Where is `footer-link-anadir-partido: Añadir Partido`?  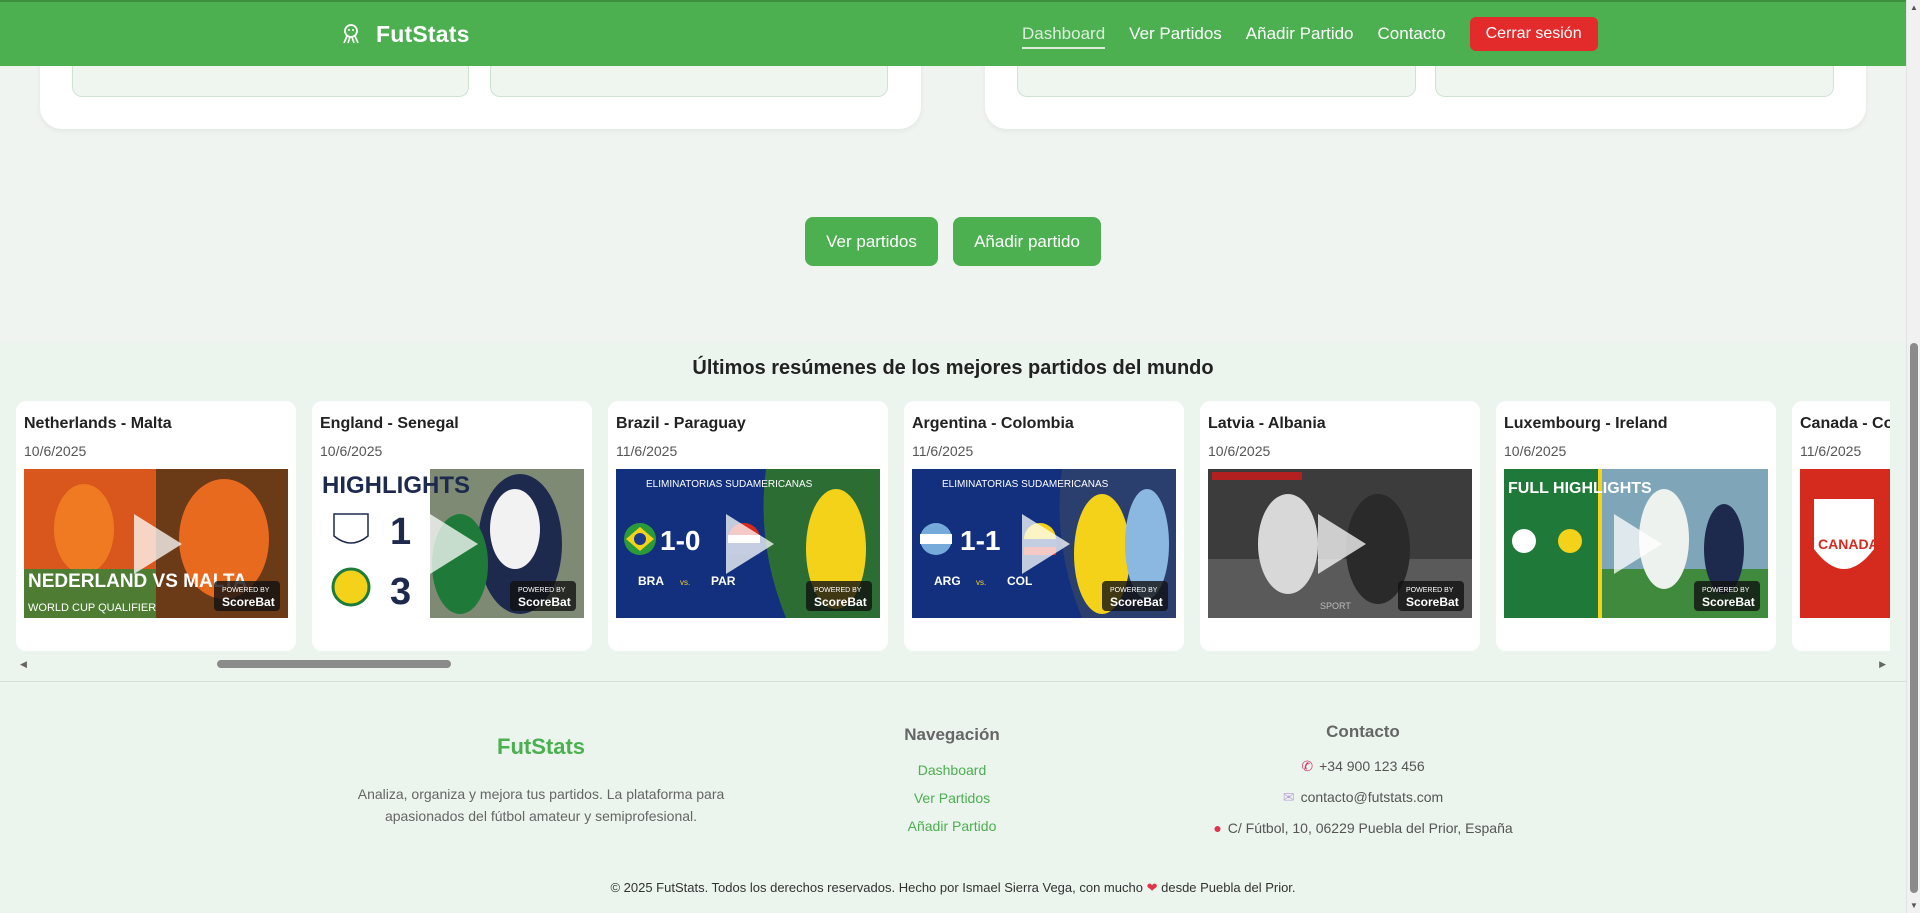 footer-link-anadir-partido: Añadir Partido is located at coordinates (952, 831).